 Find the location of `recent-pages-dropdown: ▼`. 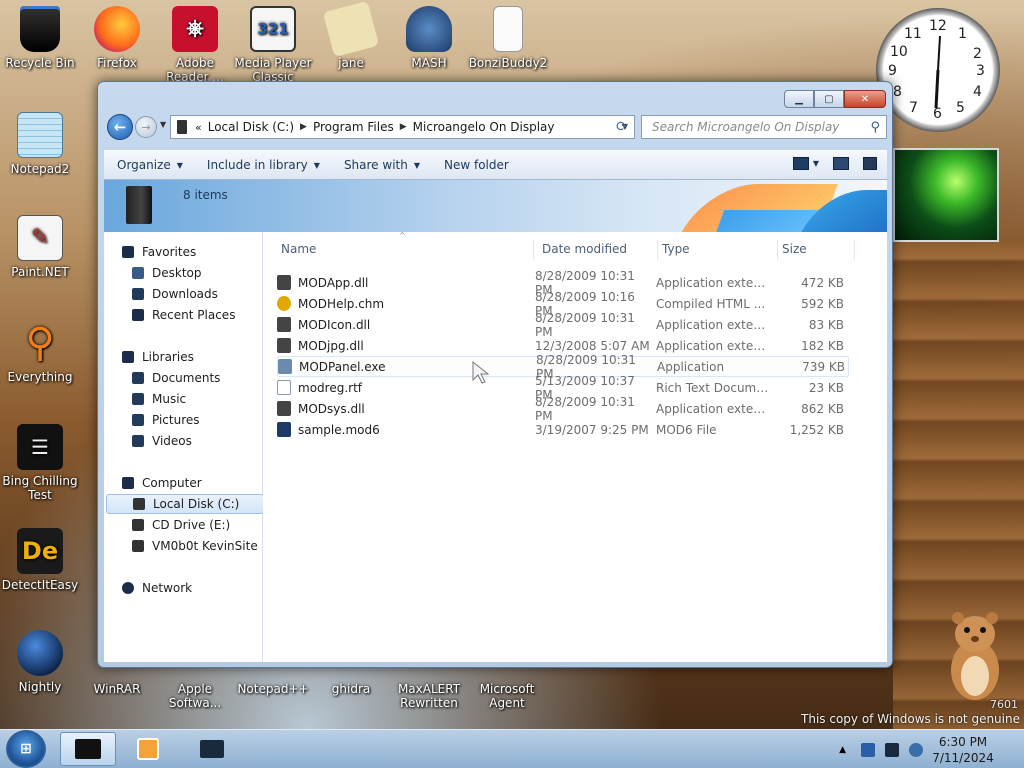

recent-pages-dropdown: ▼ is located at coordinates (163, 124).